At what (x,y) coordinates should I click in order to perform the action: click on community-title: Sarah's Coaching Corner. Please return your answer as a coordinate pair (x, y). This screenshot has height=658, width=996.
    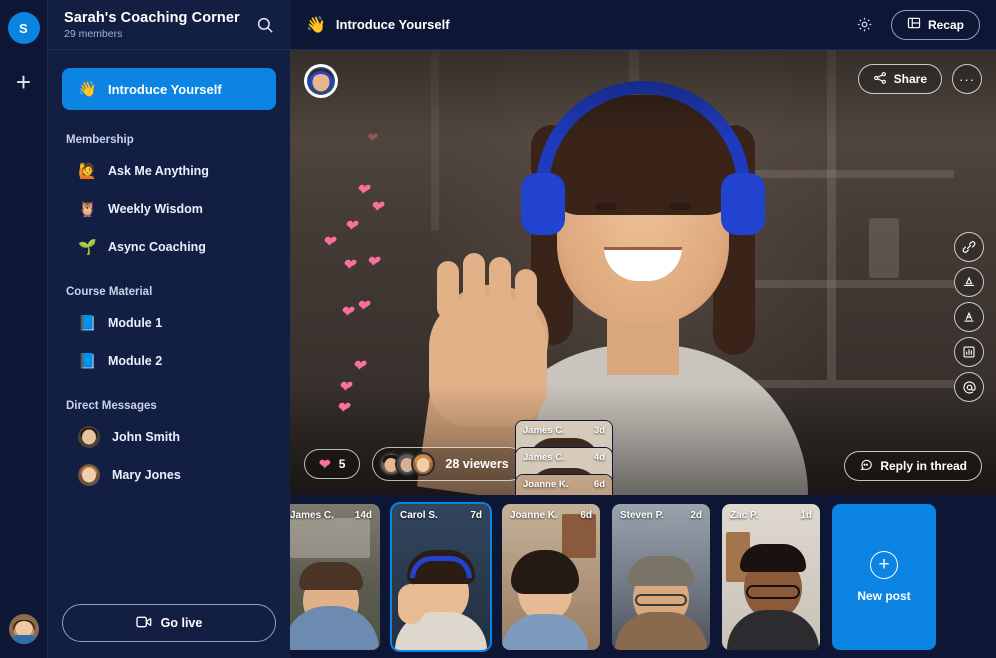
    Looking at the image, I should click on (152, 17).